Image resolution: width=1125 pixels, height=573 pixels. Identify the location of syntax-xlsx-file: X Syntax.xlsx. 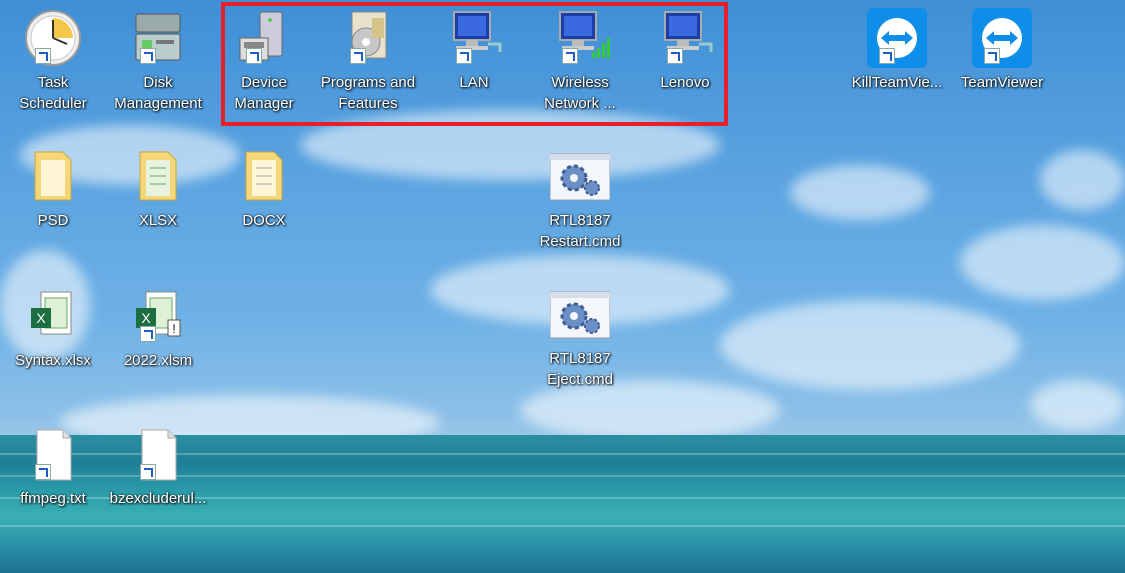
(53, 335).